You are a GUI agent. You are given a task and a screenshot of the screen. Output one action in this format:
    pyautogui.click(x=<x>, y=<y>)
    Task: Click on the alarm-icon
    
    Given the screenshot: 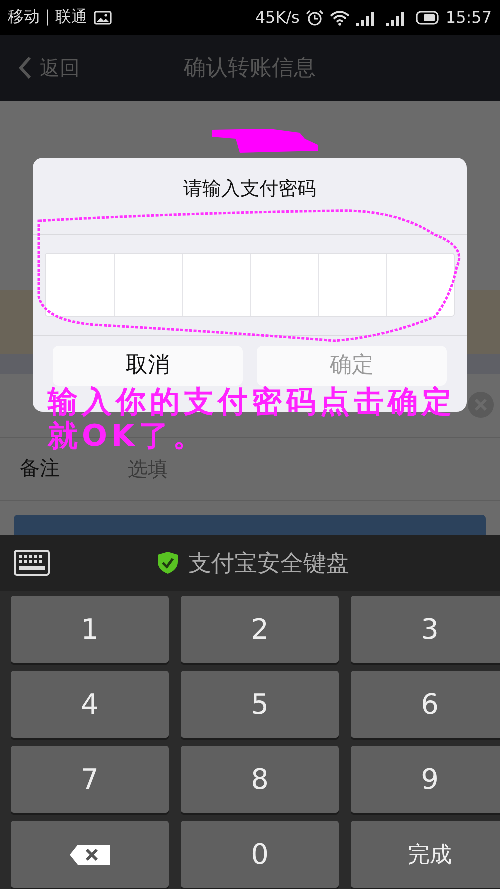 What is the action you would take?
    pyautogui.click(x=315, y=18)
    